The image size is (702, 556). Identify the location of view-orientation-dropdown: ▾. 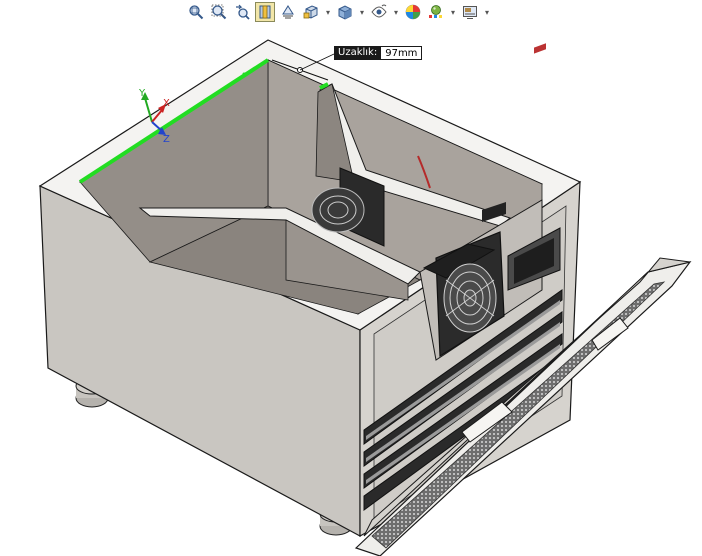
(328, 12).